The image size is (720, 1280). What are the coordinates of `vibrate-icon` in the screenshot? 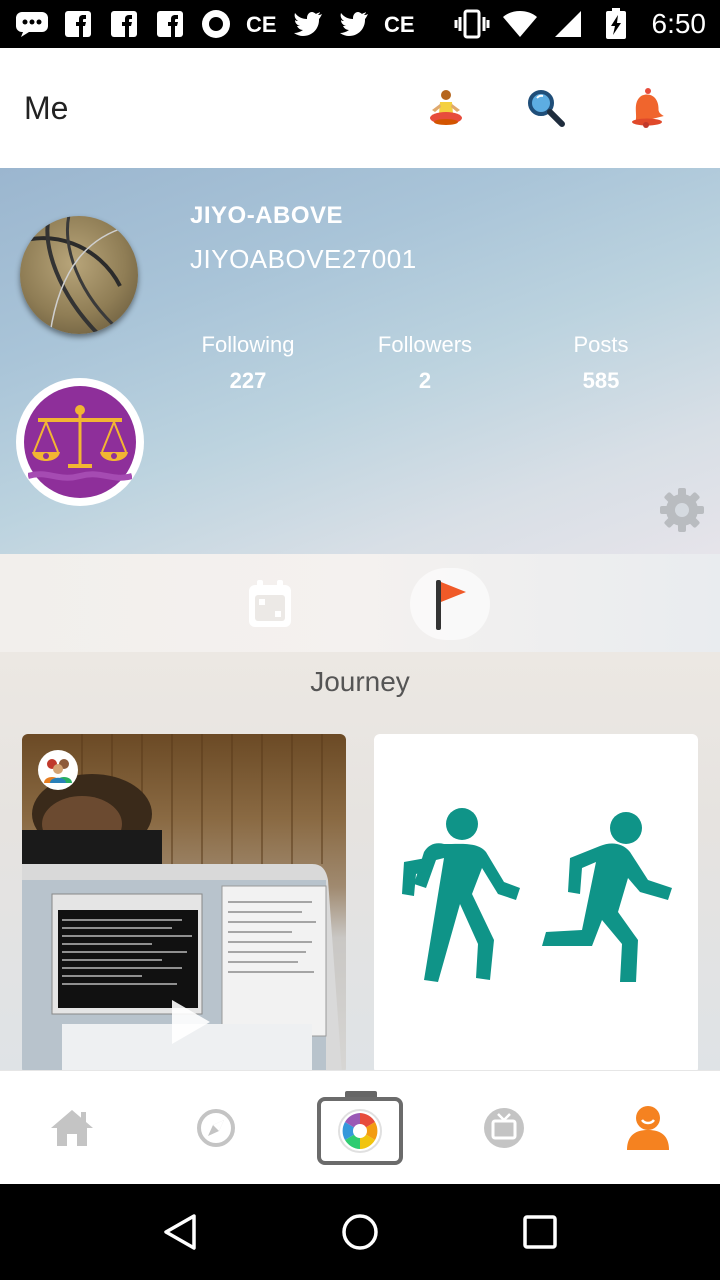 It's located at (472, 24).